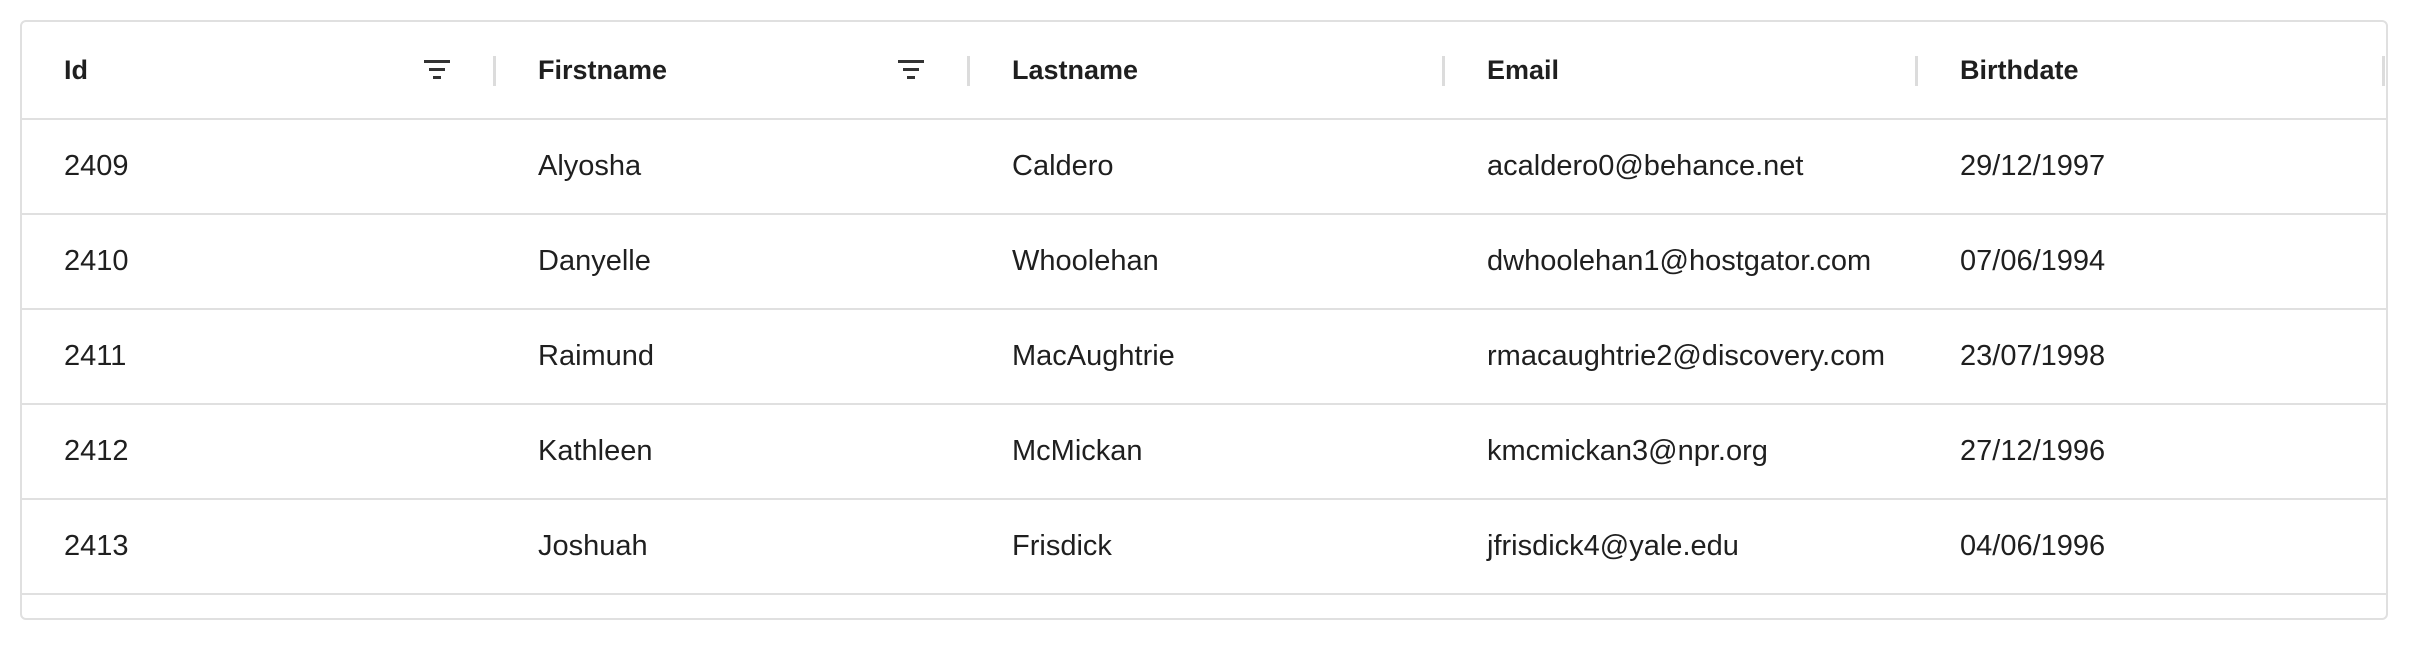 The width and height of the screenshot is (2410, 650). Describe the element at coordinates (1645, 166) in the screenshot. I see `cell-email: acaldero0@behance.net` at that location.